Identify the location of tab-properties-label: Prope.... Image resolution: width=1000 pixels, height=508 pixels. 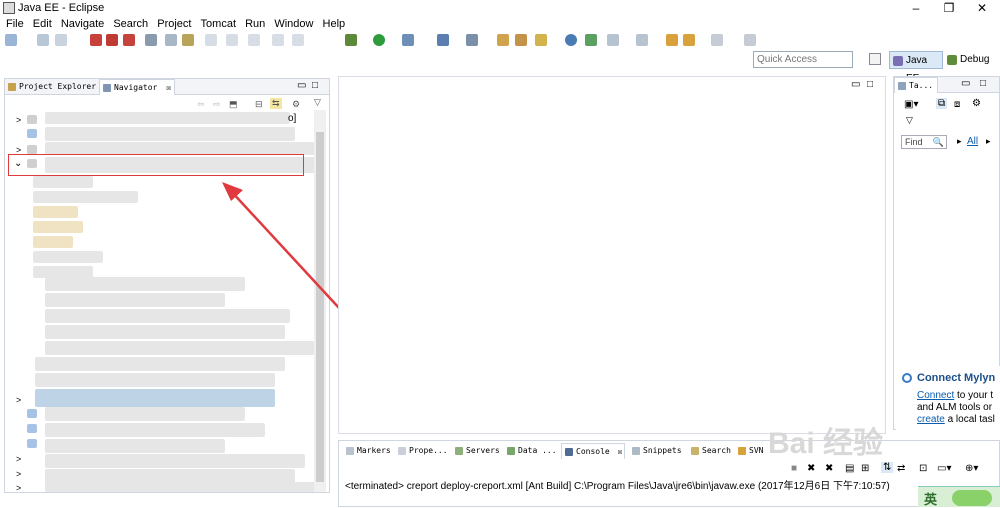
(428, 450).